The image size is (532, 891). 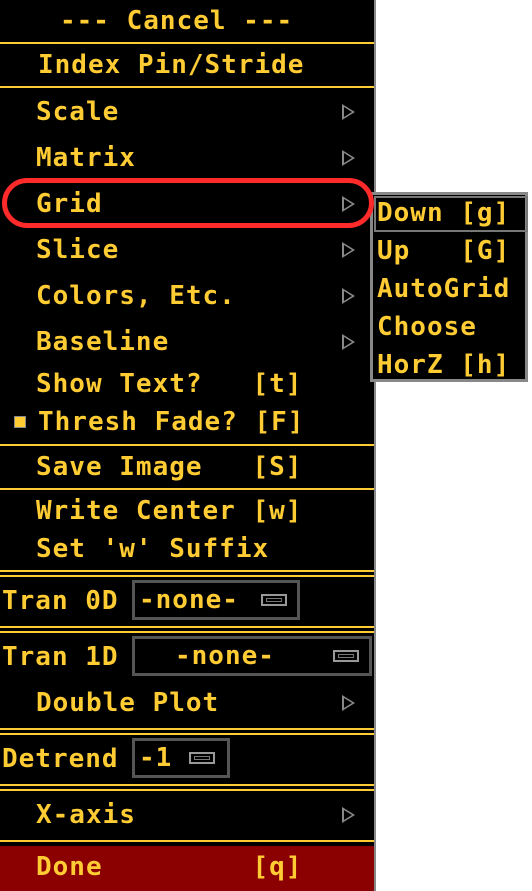 I want to click on show-text-toggle: Show Text? [t], so click(x=169, y=384).